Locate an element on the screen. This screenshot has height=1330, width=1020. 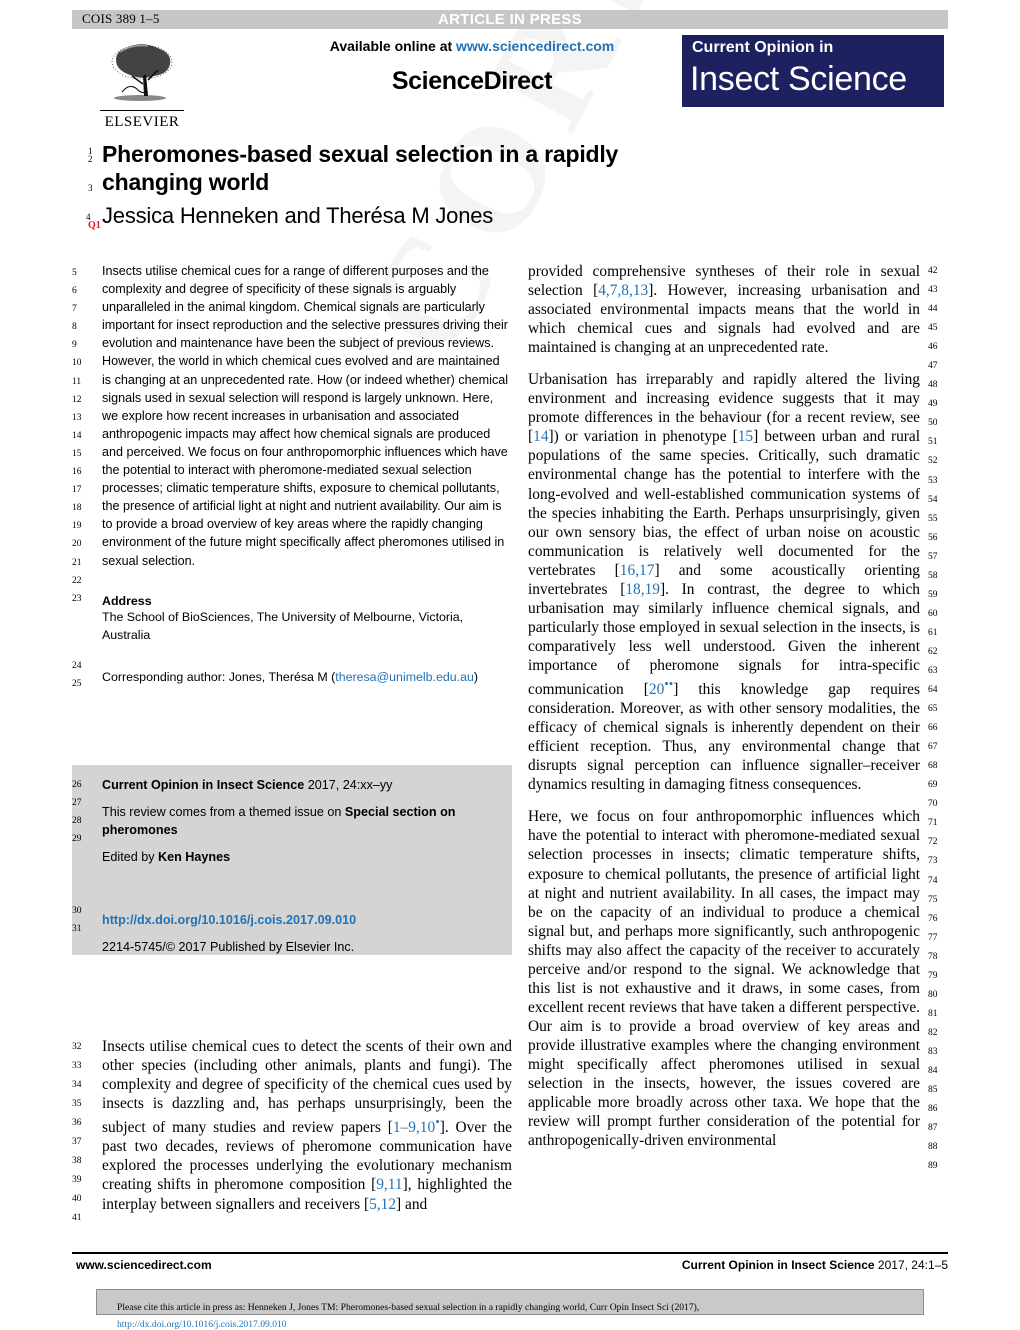
elsevier-tree-svg is located at coordinates (142, 72).